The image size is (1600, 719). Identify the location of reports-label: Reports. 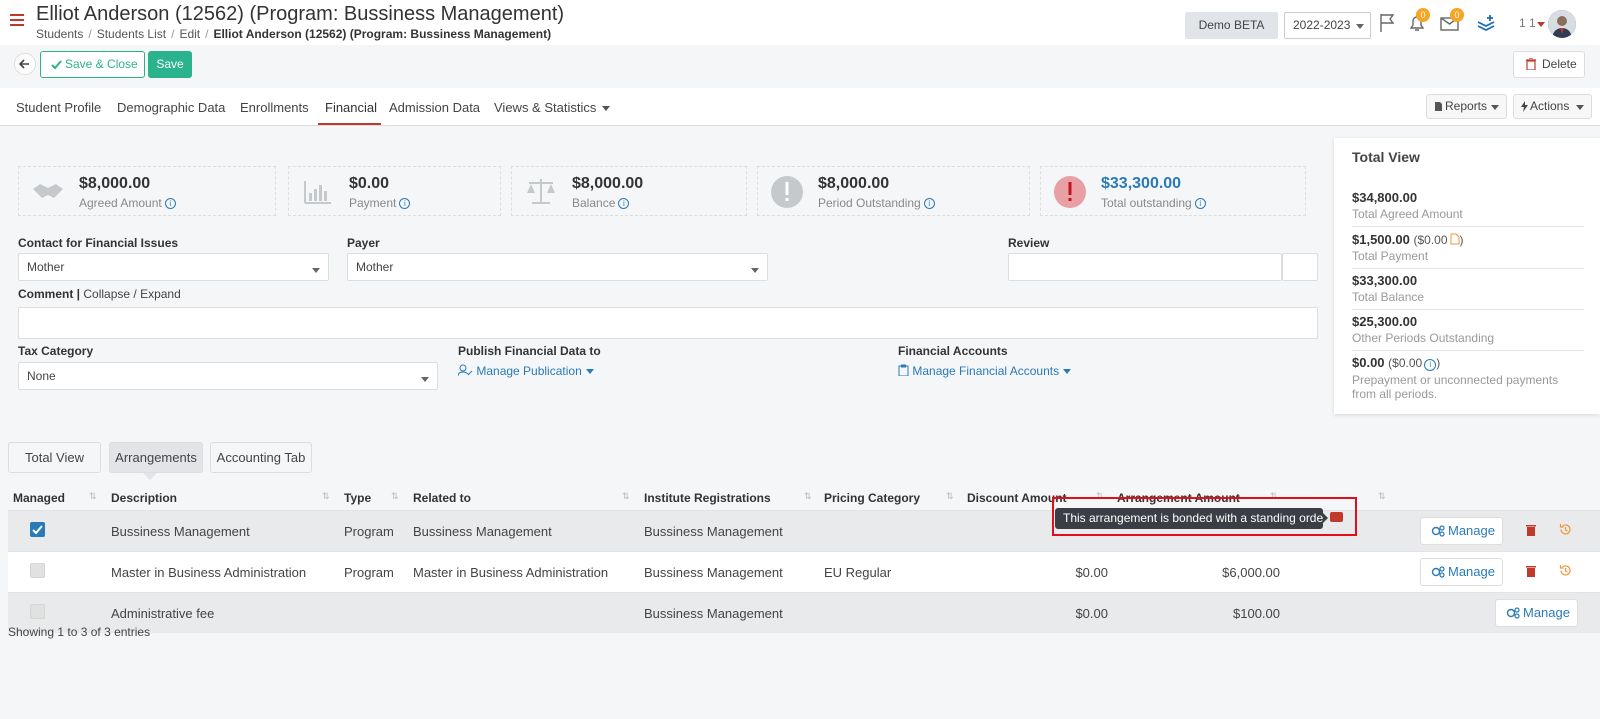
(1466, 106).